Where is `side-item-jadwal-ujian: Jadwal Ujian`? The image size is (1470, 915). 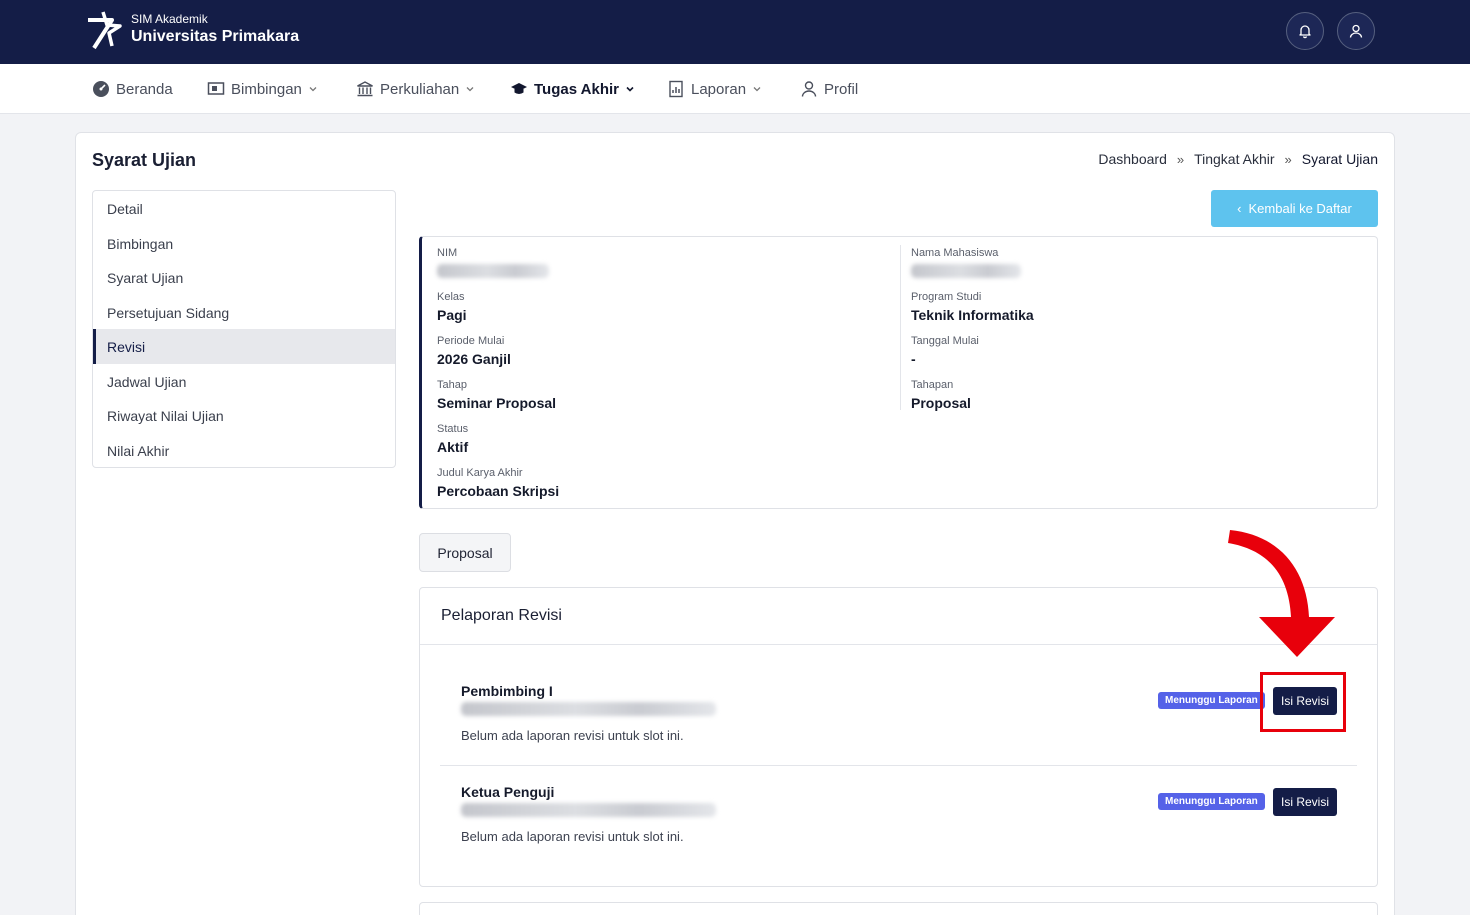 side-item-jadwal-ujian: Jadwal Ujian is located at coordinates (244, 381).